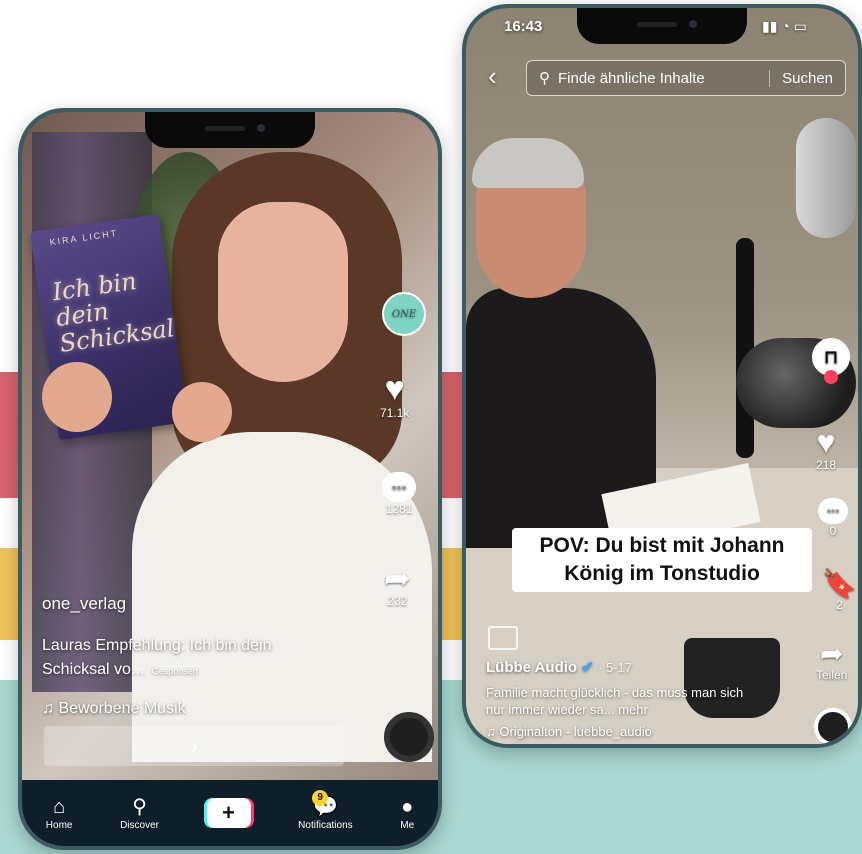  I want to click on home-icon: ⌂, so click(59, 806).